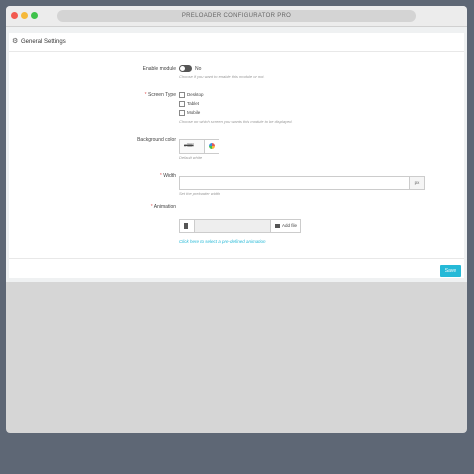 The height and width of the screenshot is (474, 474). What do you see at coordinates (15, 41) in the screenshot?
I see `gear-icon: ⚙` at bounding box center [15, 41].